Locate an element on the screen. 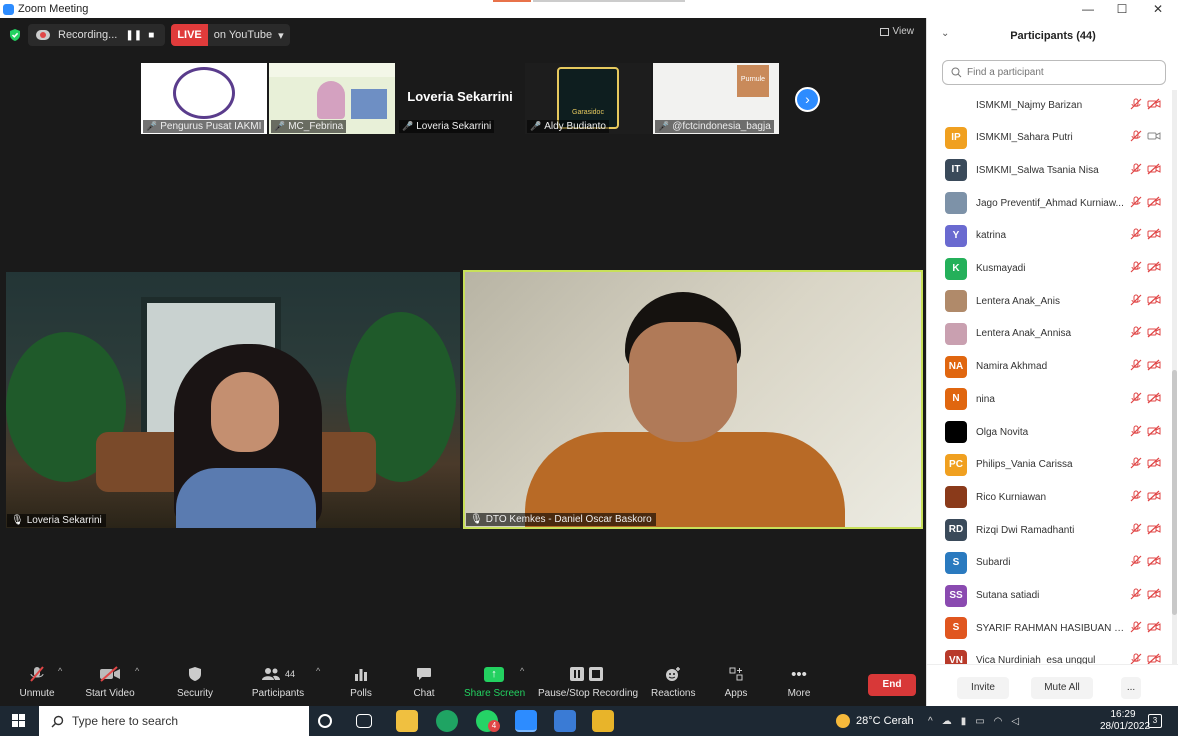 The width and height of the screenshot is (1178, 736). share-options-caret-icon: ^ is located at coordinates (522, 671).